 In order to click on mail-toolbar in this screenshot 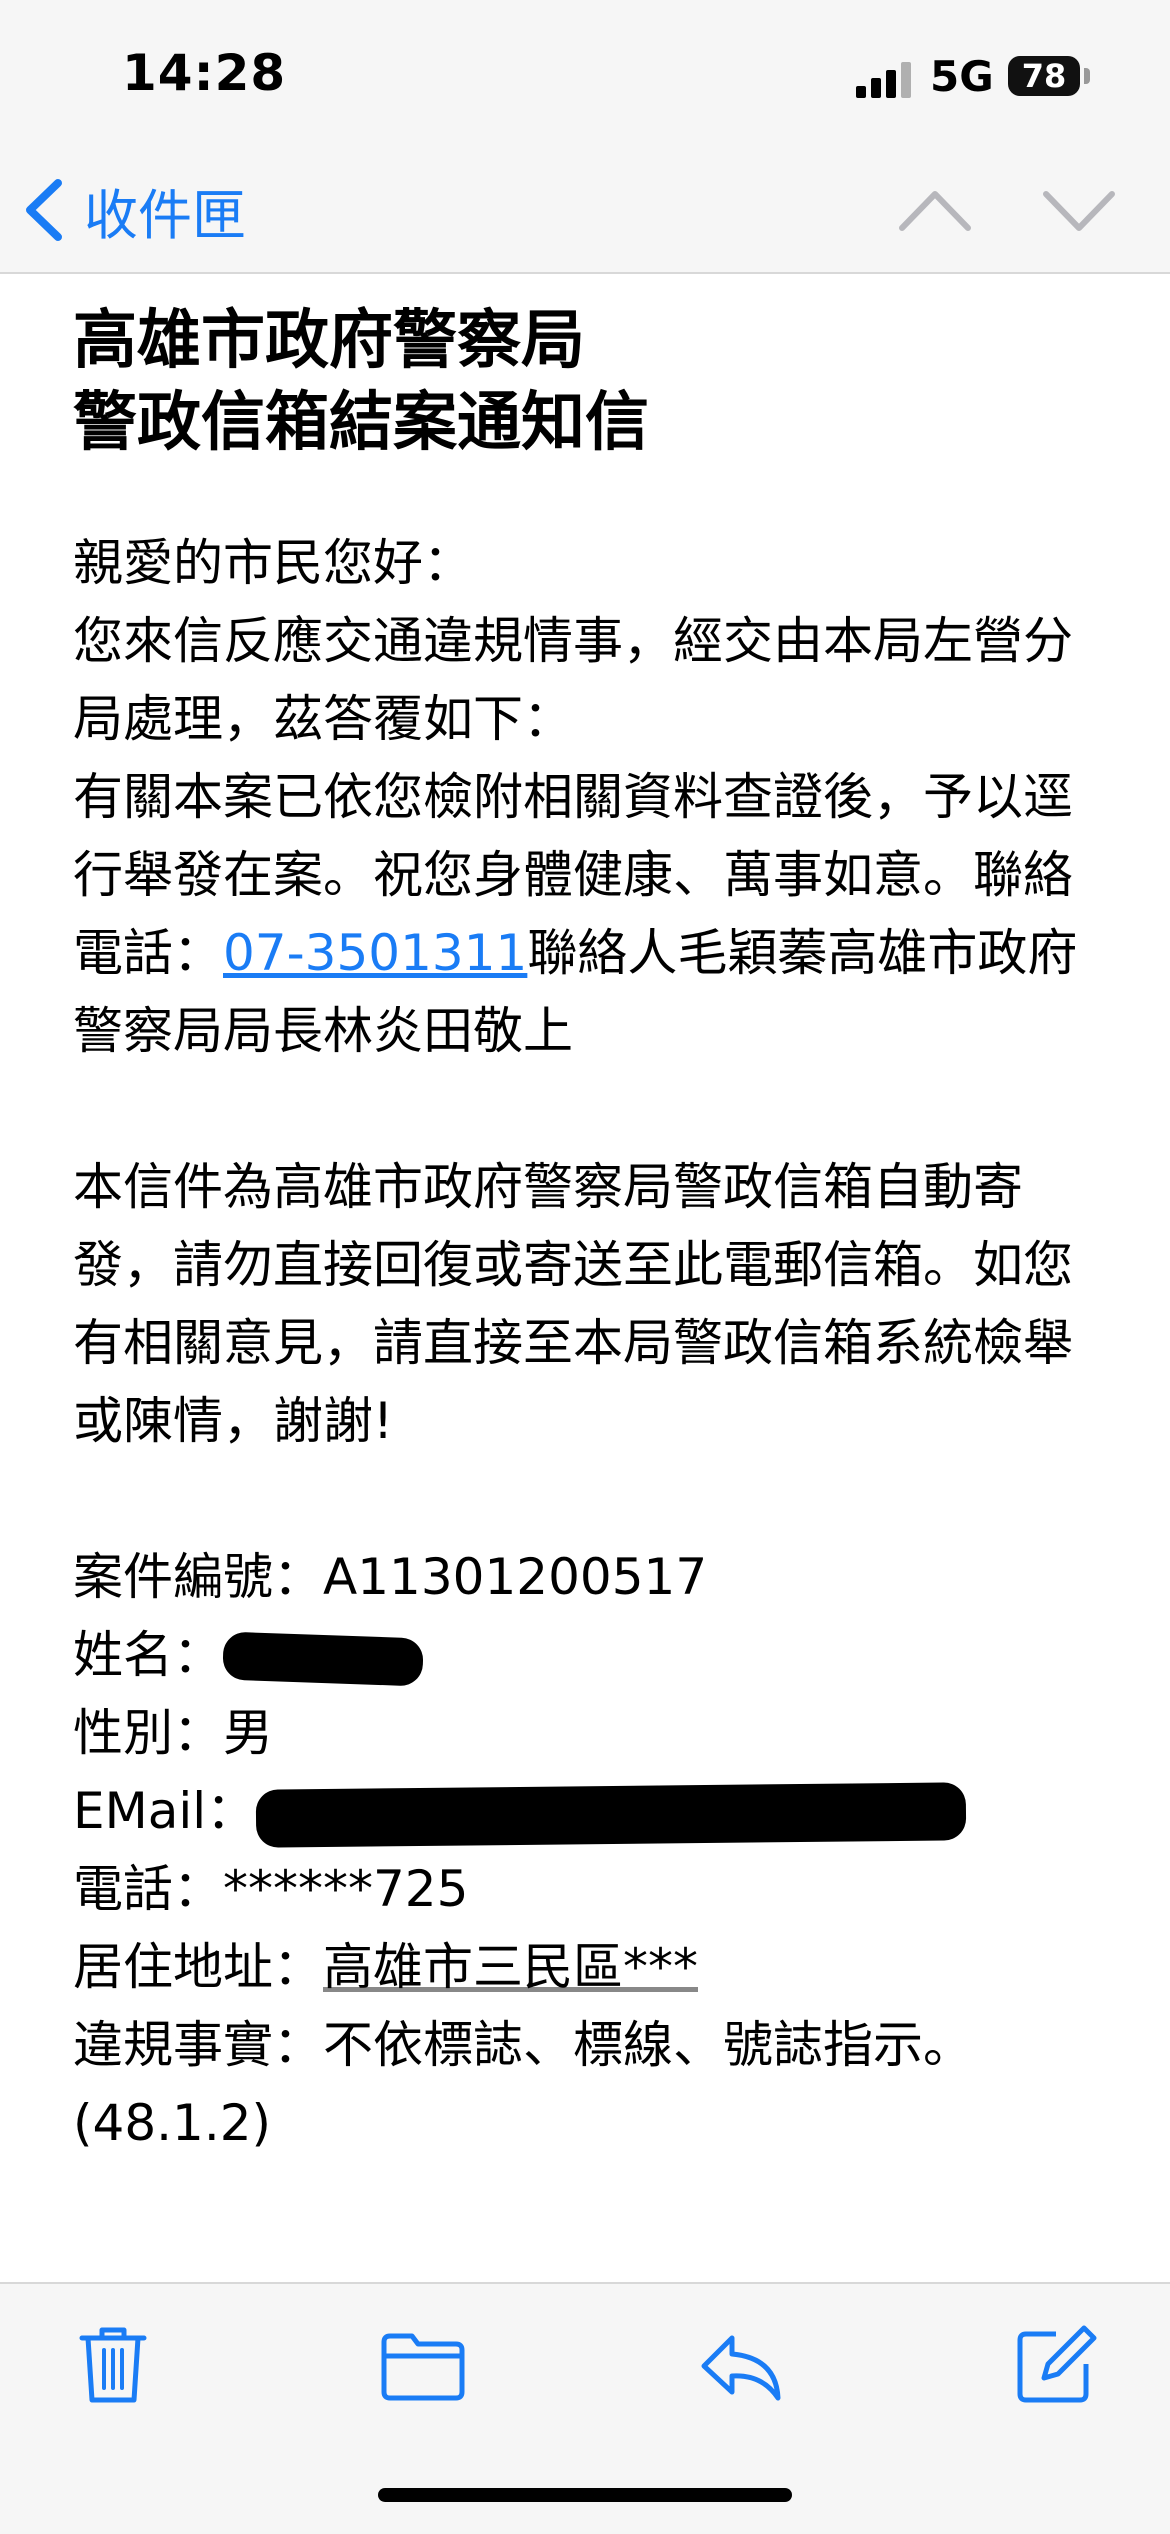, I will do `click(585, 2408)`.